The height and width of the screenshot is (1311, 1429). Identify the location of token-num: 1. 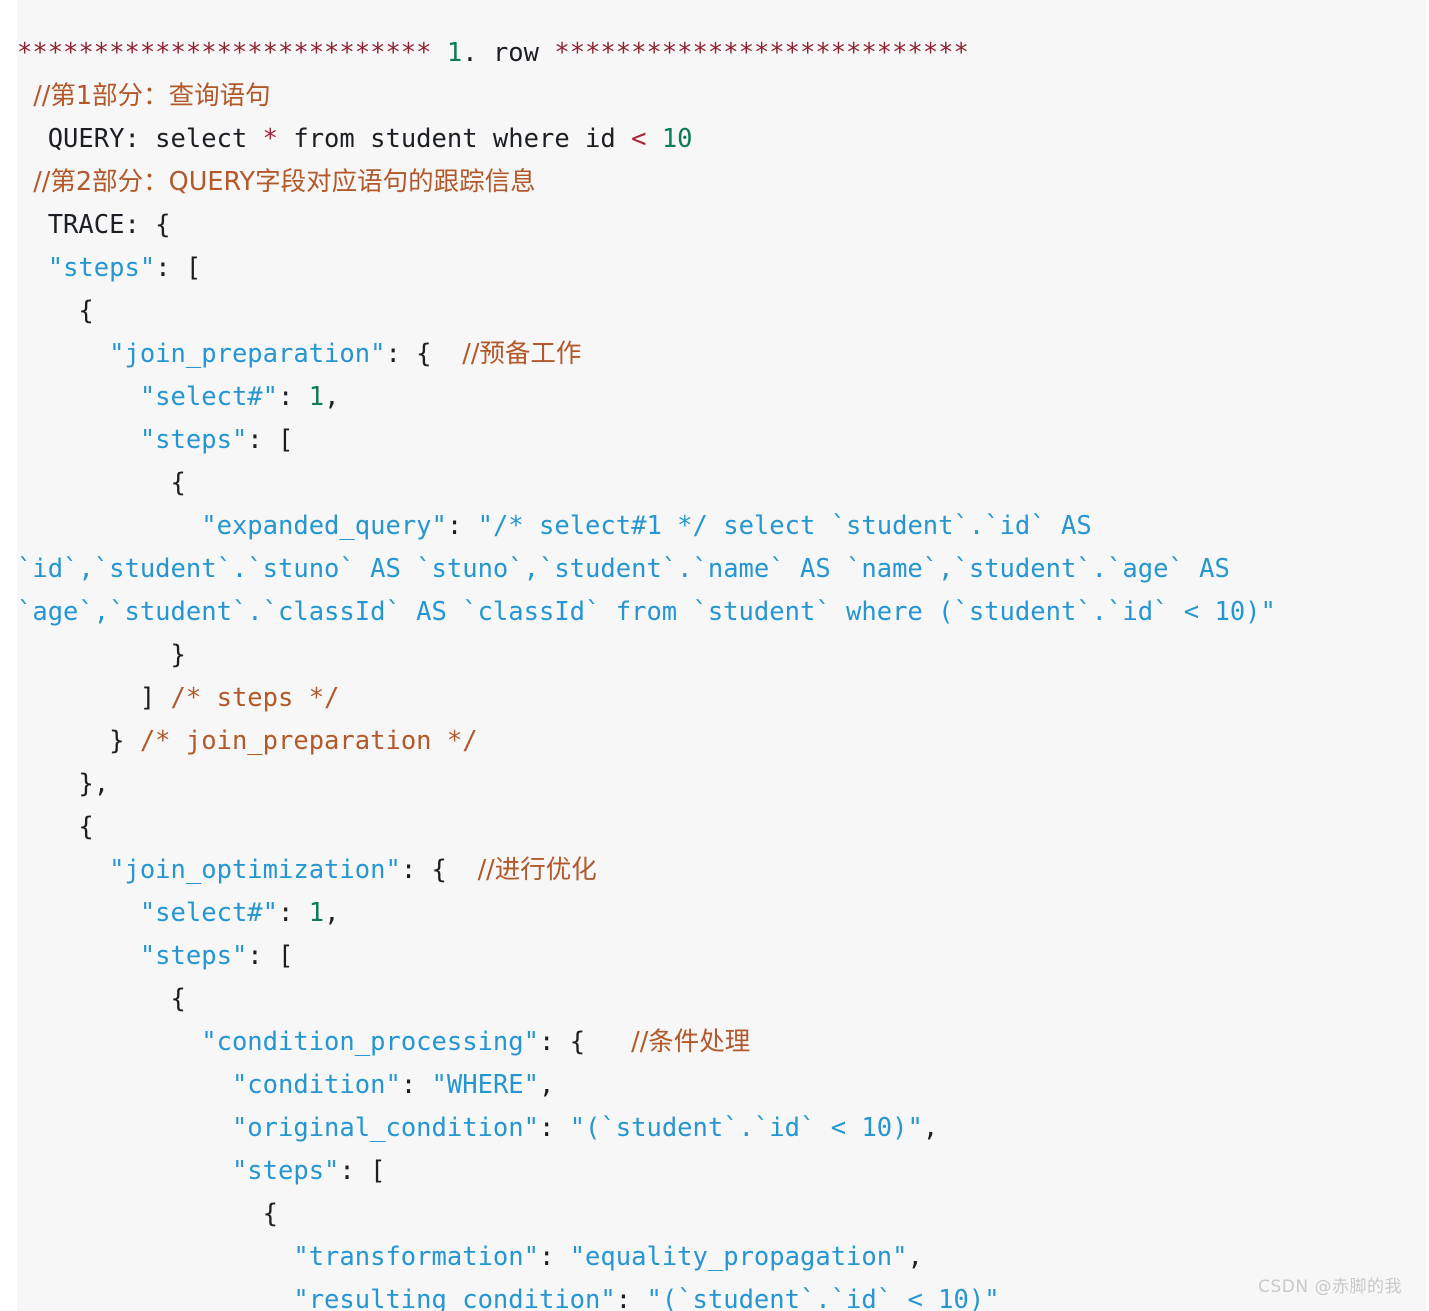
(316, 396).